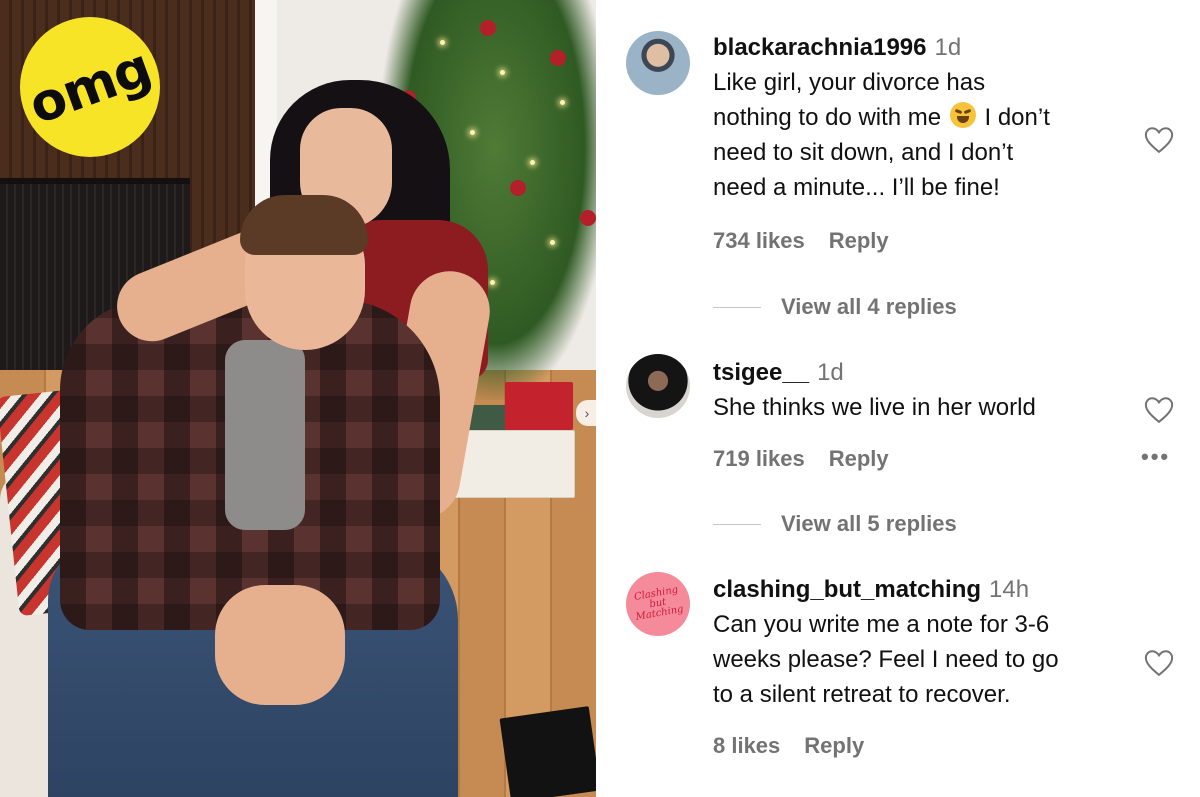  What do you see at coordinates (761, 372) in the screenshot?
I see `comment-username: tsigee__` at bounding box center [761, 372].